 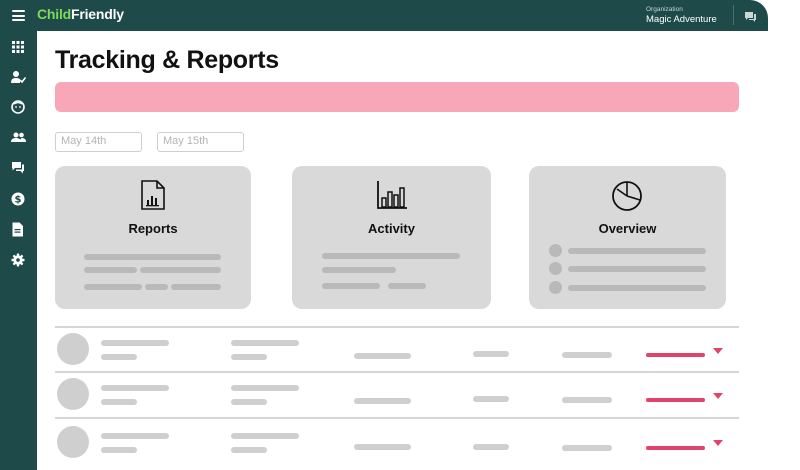 I want to click on bar-chart-icon, so click(x=392, y=197).